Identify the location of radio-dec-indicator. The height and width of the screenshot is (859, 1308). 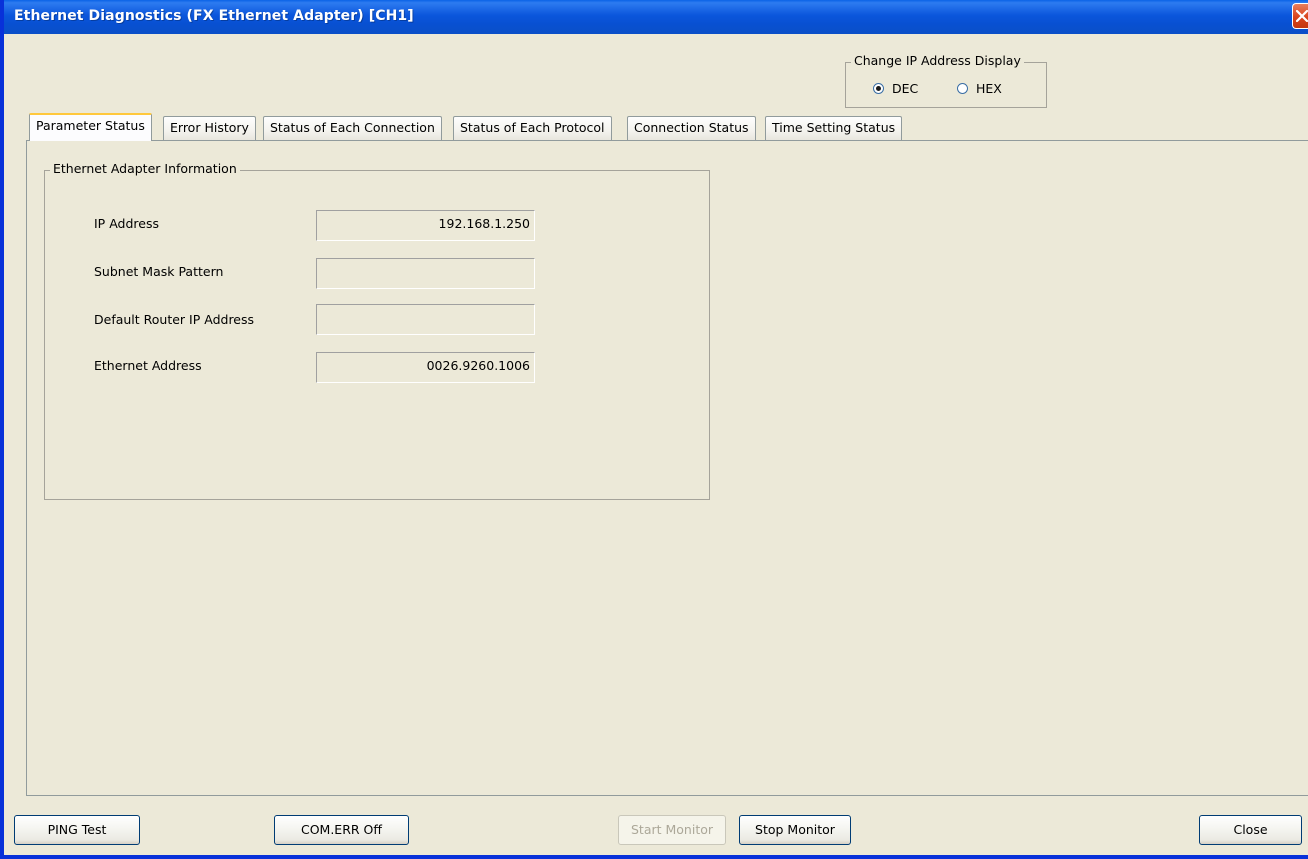
(878, 88).